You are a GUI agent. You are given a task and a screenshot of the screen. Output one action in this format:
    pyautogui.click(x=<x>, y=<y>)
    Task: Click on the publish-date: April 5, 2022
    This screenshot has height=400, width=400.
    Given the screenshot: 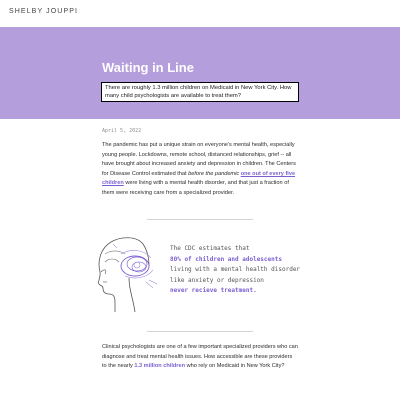 What is the action you would take?
    pyautogui.click(x=122, y=131)
    